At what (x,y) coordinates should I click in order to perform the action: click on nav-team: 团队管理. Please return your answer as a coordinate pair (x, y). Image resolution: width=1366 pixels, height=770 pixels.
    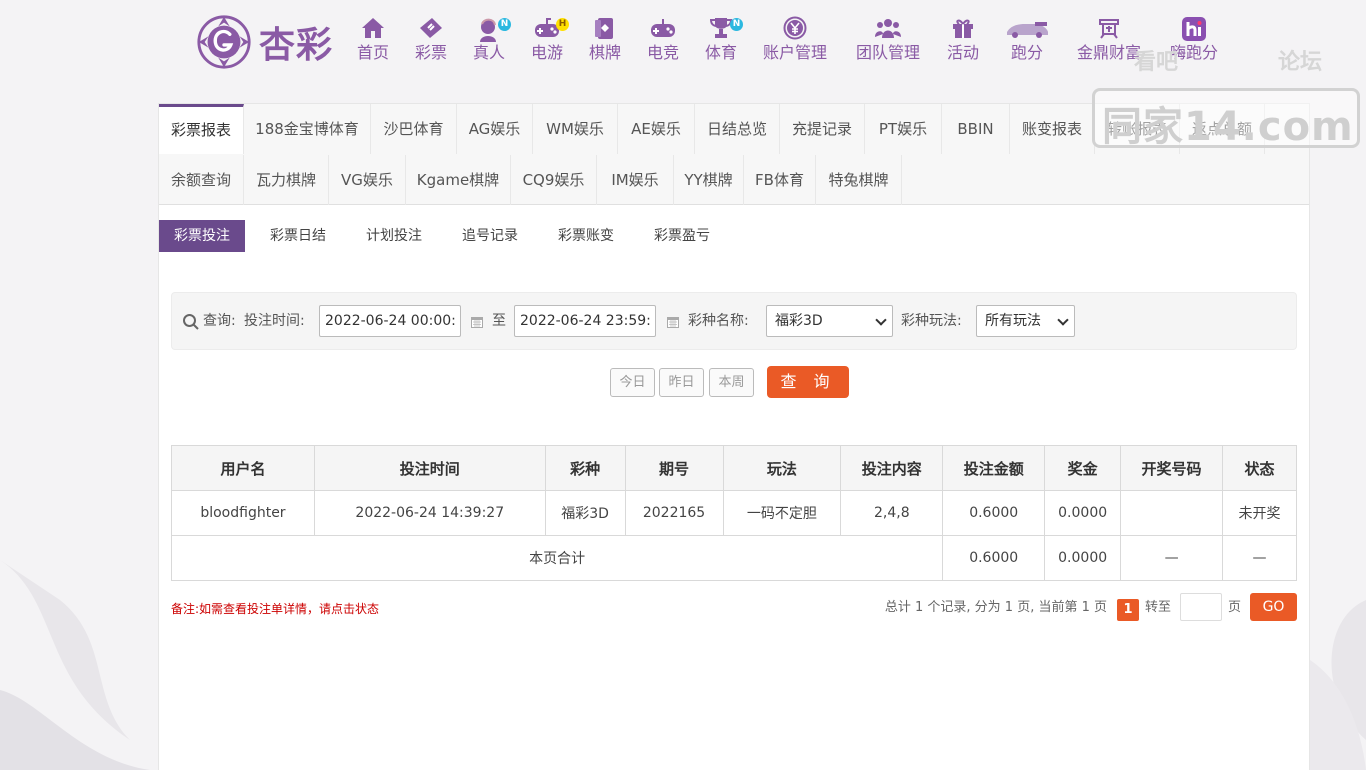
    Looking at the image, I should click on (888, 43).